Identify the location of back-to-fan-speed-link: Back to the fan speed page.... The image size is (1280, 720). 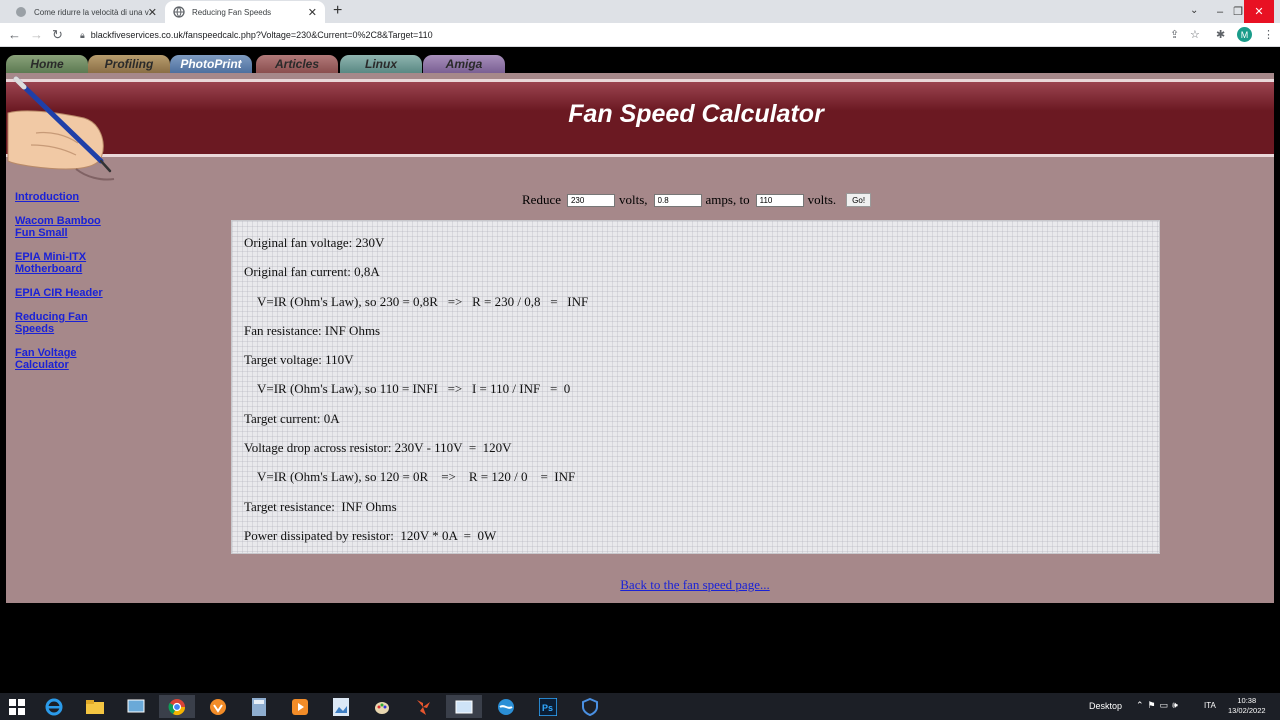
(643, 585).